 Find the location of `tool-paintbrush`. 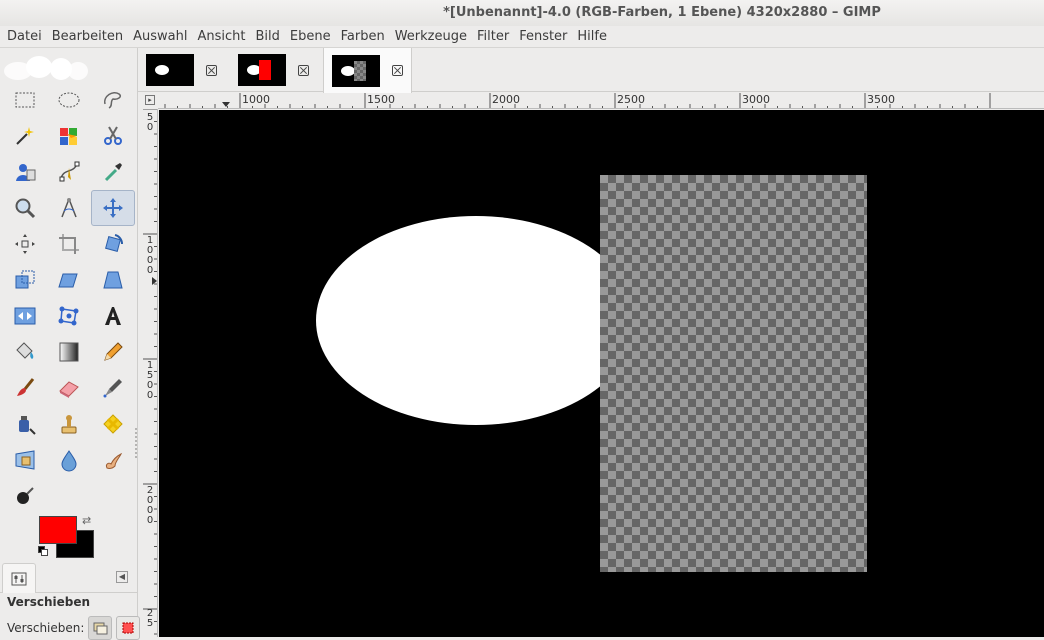

tool-paintbrush is located at coordinates (25, 388).